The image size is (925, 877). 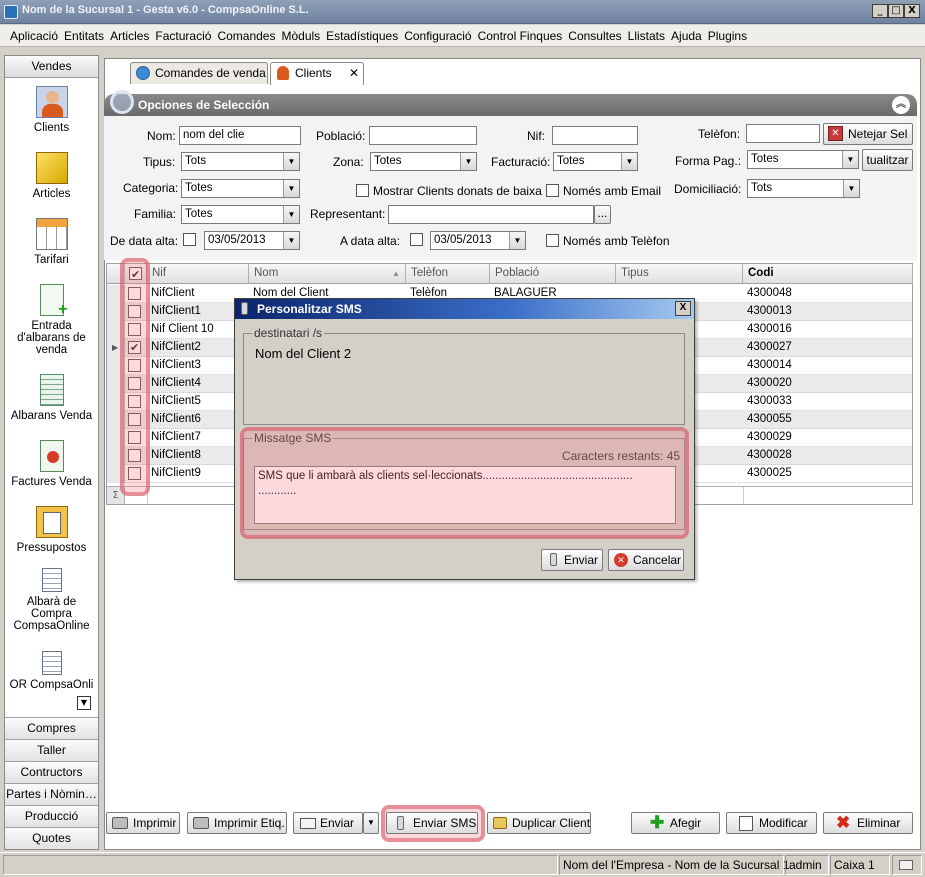 What do you see at coordinates (183, 36) in the screenshot?
I see `menu-facturacio: Facturació` at bounding box center [183, 36].